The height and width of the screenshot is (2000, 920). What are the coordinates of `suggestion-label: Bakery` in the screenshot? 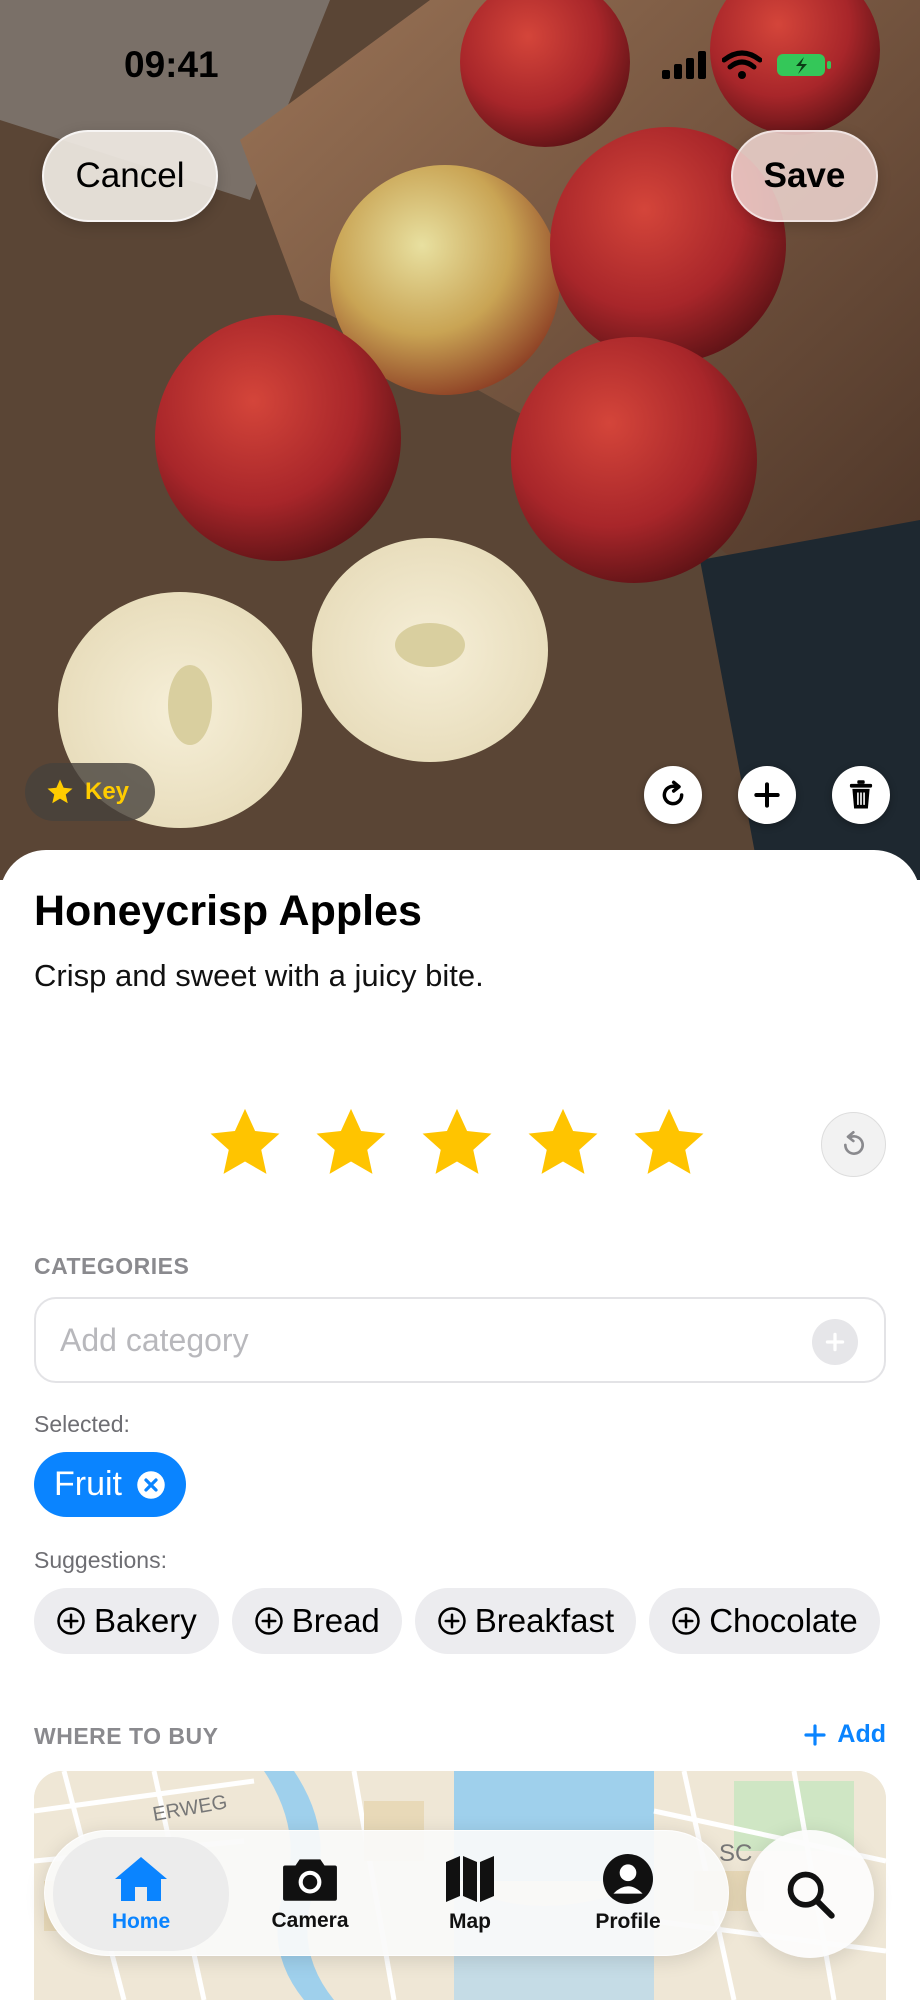 It's located at (145, 1620).